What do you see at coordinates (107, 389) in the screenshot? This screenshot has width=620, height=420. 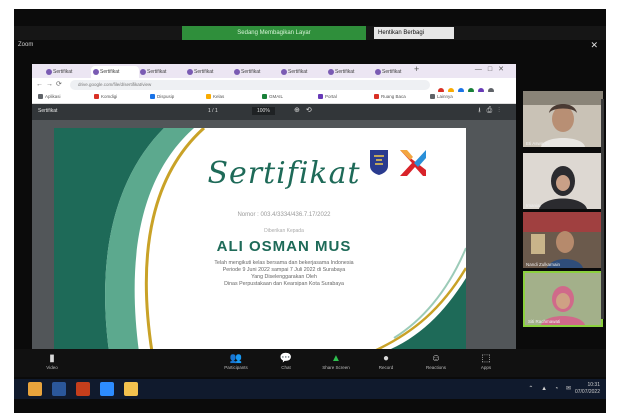 I see `zoom-app-icon` at bounding box center [107, 389].